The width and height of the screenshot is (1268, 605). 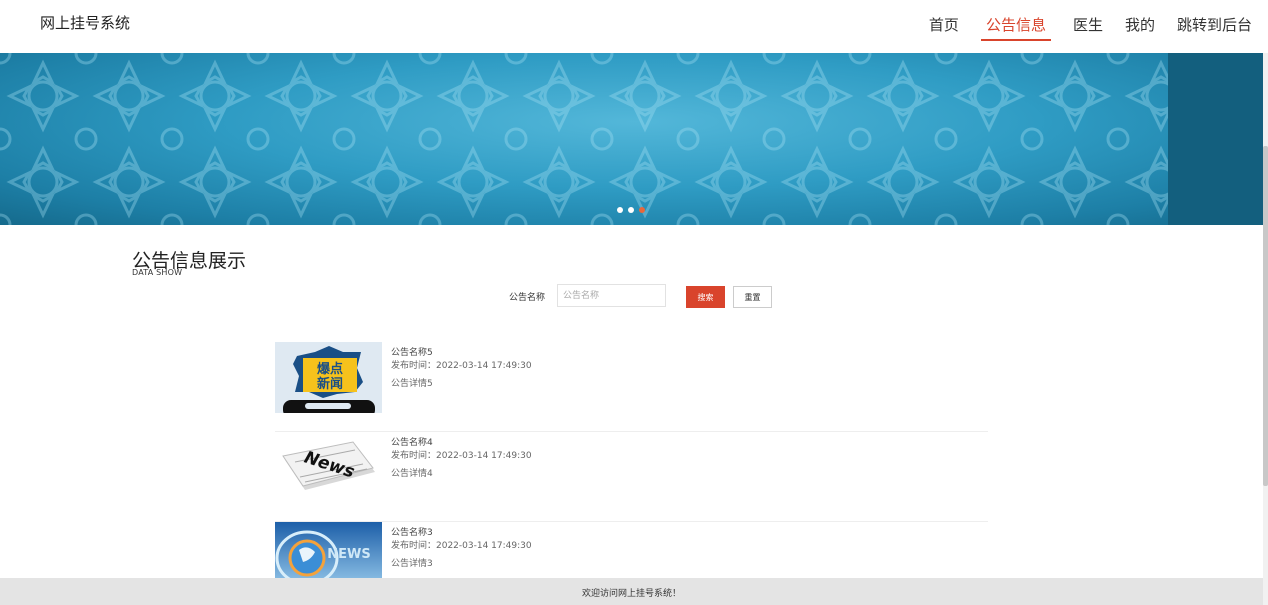 I want to click on scrollbar-track, so click(x=1265, y=329).